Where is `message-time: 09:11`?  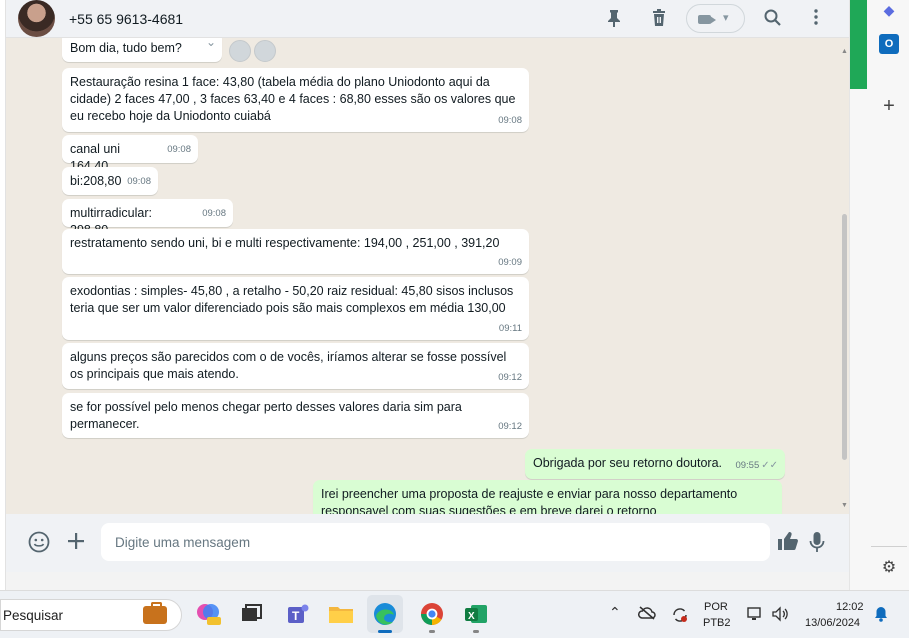
message-time: 09:11 is located at coordinates (510, 328).